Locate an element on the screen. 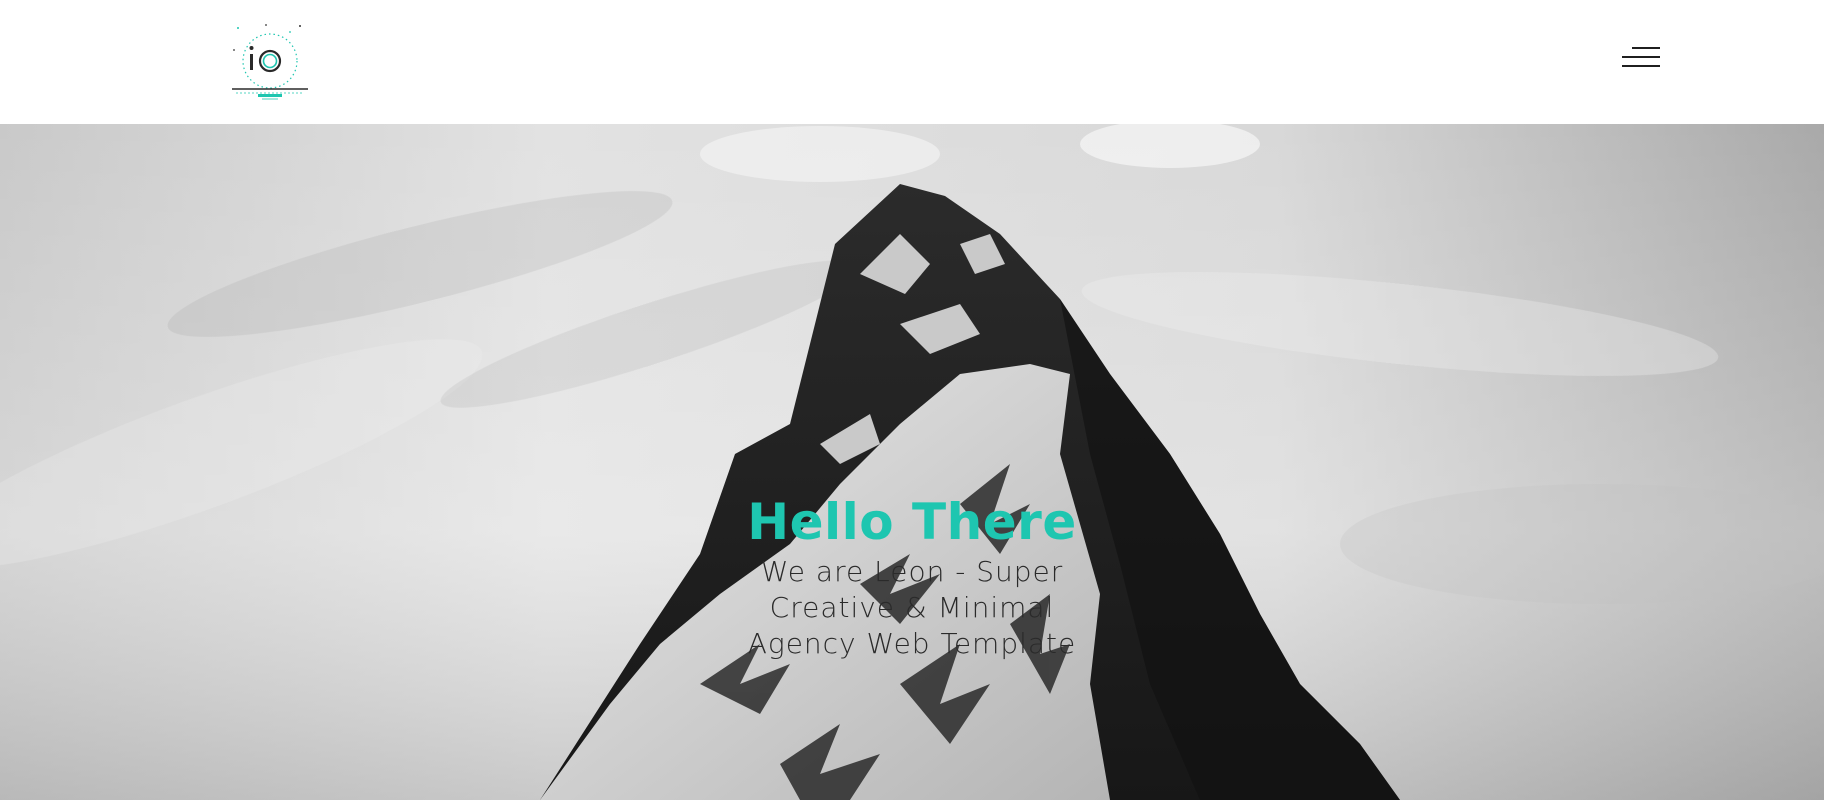 The width and height of the screenshot is (1824, 800). logo is located at coordinates (270, 61).